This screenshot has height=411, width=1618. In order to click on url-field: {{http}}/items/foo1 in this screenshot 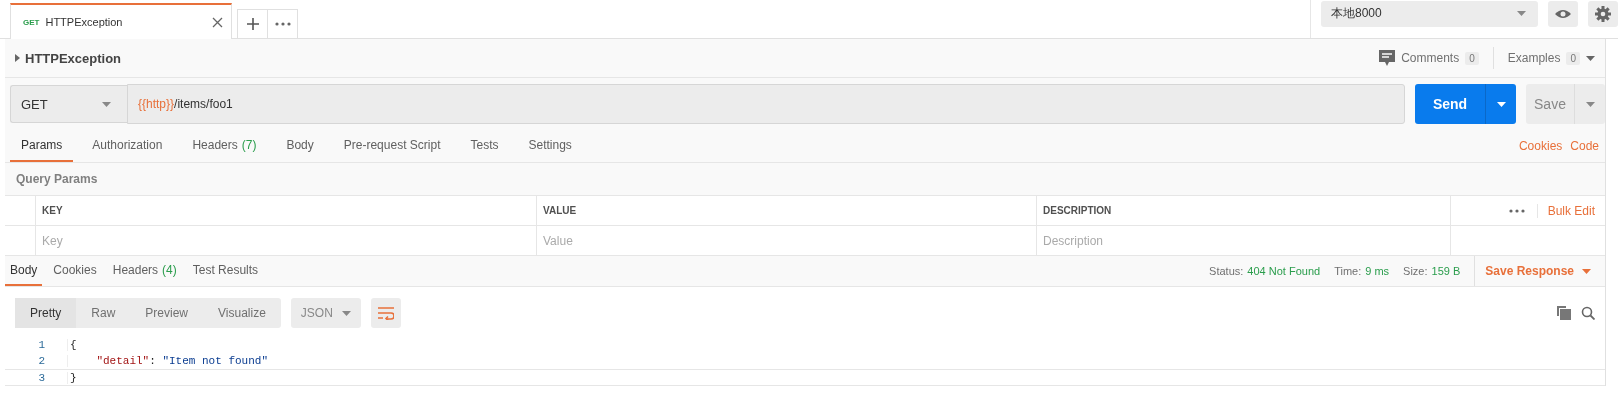, I will do `click(766, 104)`.